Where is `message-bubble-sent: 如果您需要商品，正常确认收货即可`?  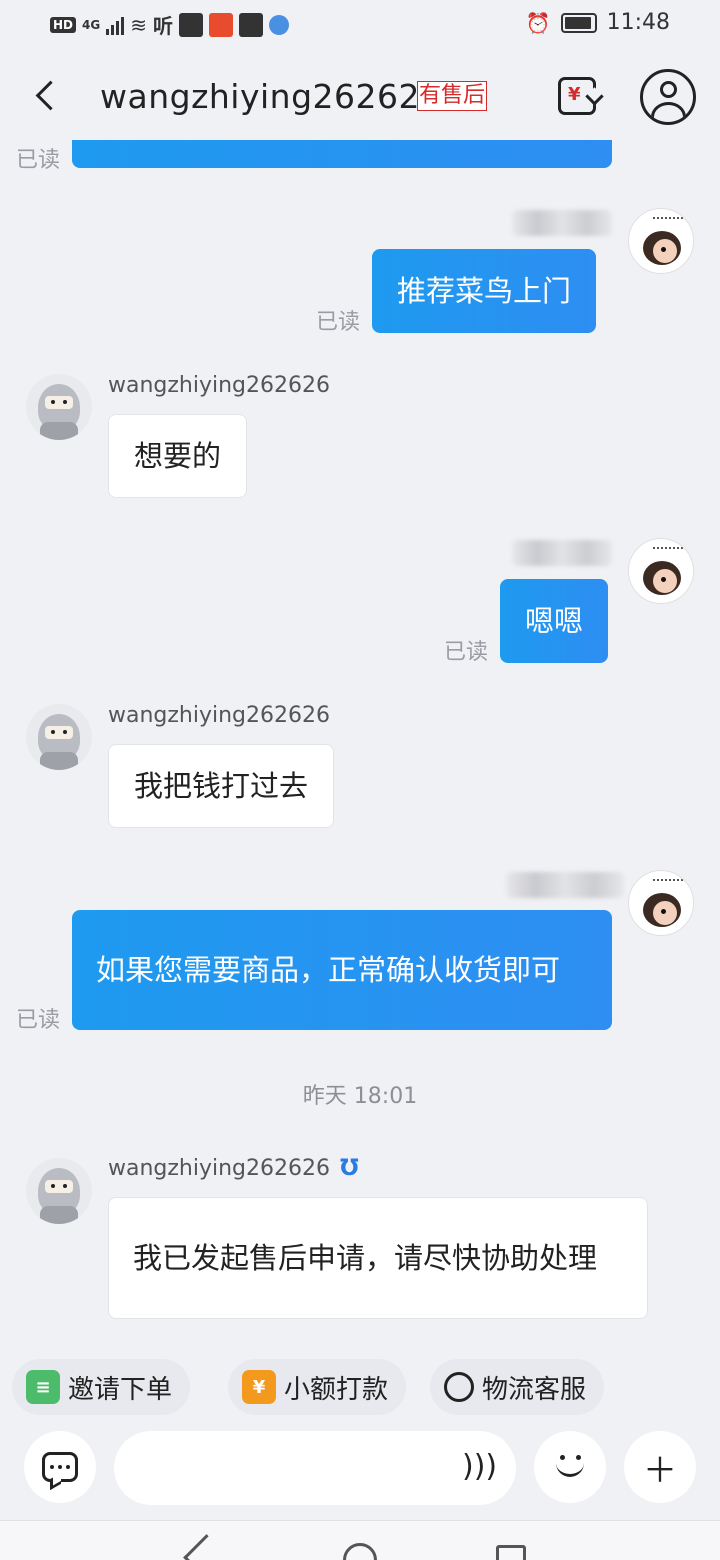
message-bubble-sent: 如果您需要商品，正常确认收货即可 is located at coordinates (342, 970).